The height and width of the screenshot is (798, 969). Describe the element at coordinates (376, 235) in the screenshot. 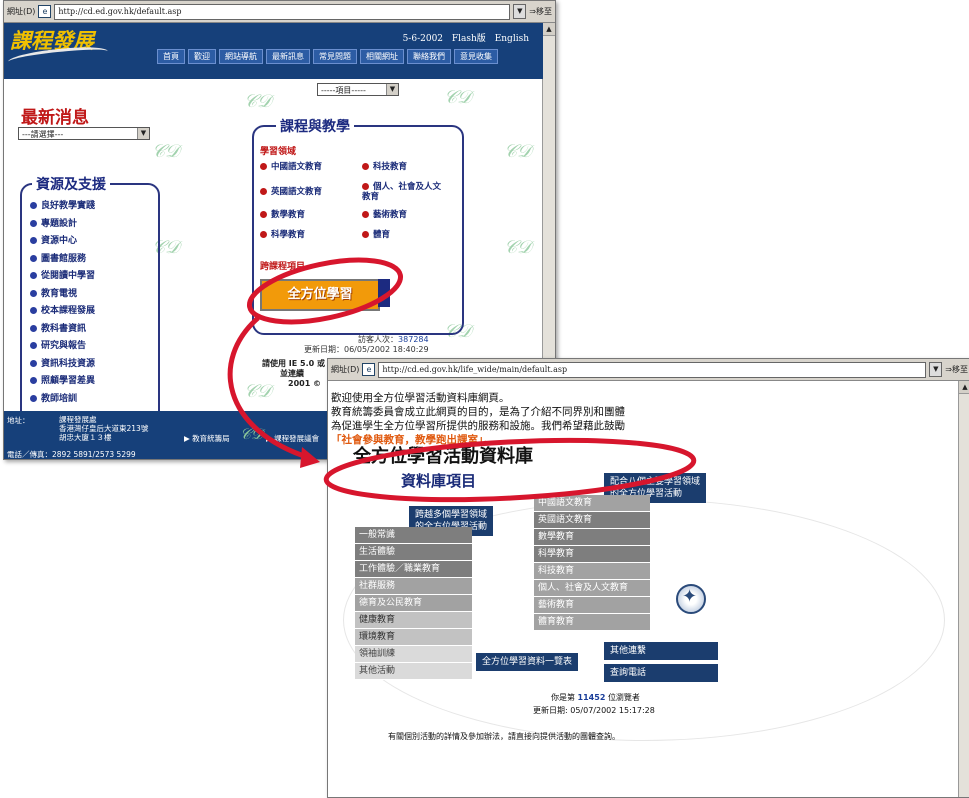

I see `kla-link: 體育` at that location.